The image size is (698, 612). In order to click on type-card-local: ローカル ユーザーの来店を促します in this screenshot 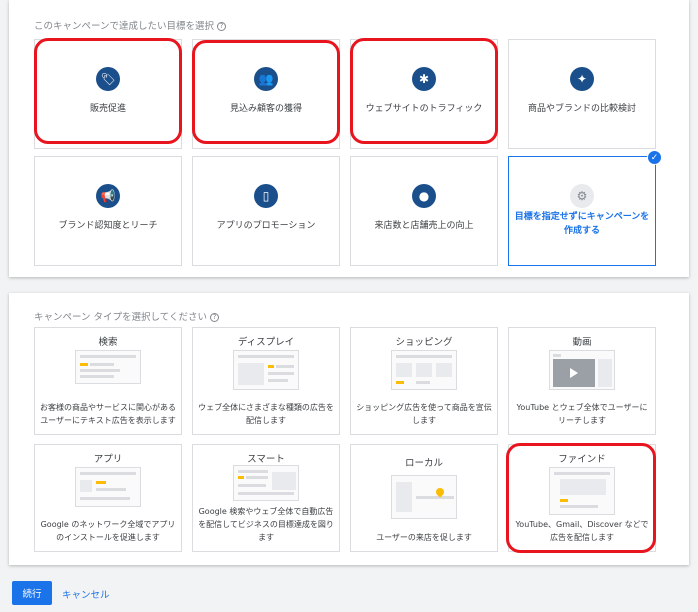, I will do `click(424, 498)`.